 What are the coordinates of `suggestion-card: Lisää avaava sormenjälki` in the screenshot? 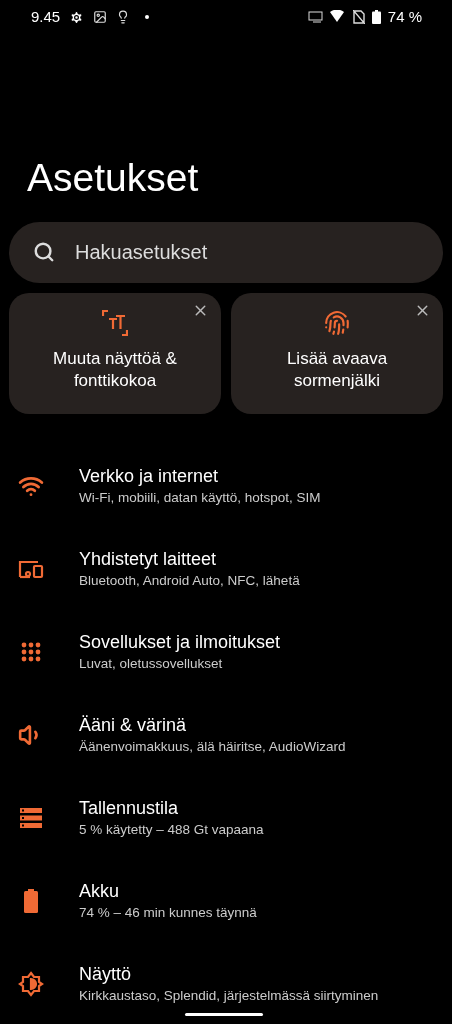 It's located at (337, 353).